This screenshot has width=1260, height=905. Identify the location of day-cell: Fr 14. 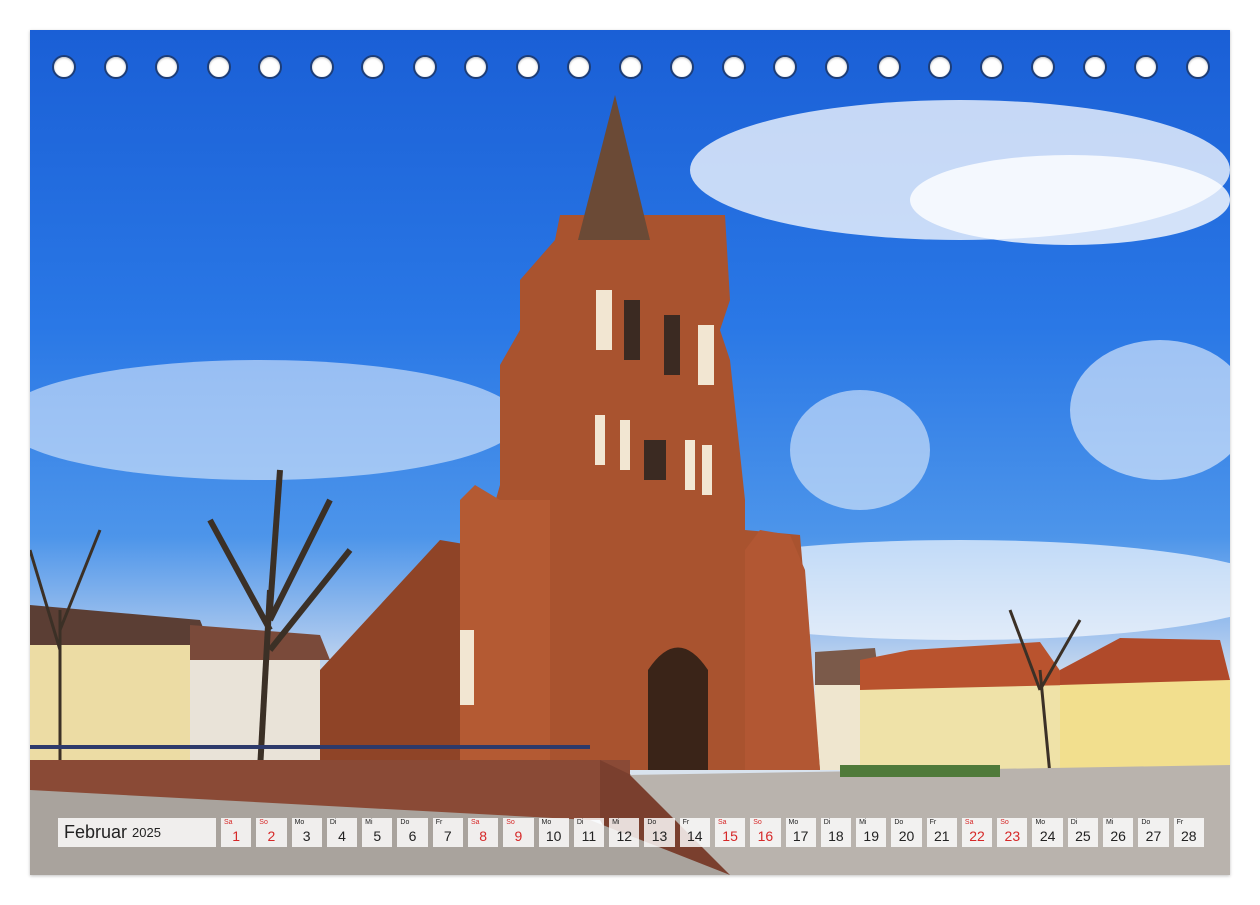
(694, 832).